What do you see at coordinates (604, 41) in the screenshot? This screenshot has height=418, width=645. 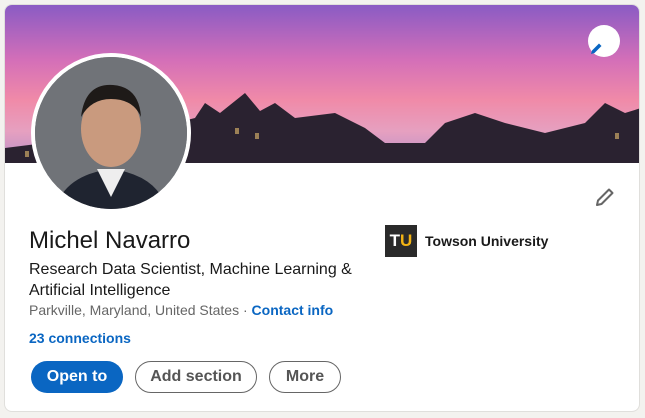 I see `edit-banner-button` at bounding box center [604, 41].